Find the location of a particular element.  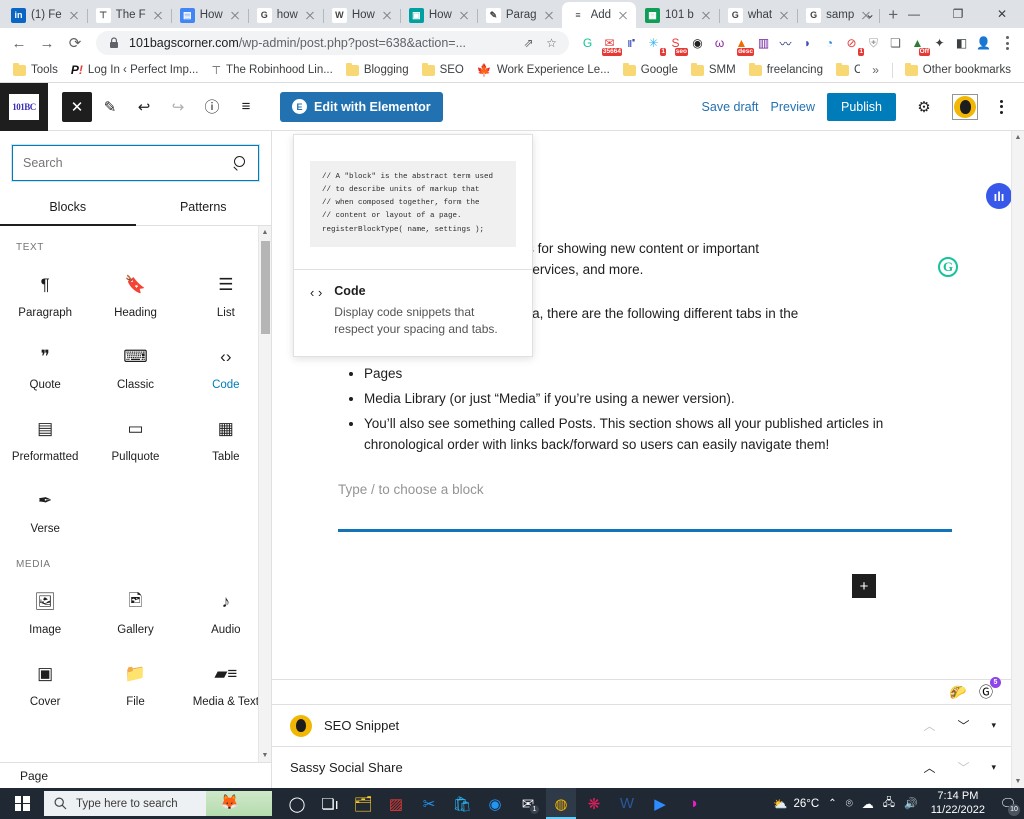

close-window-button: ✕ is located at coordinates (1002, 14).